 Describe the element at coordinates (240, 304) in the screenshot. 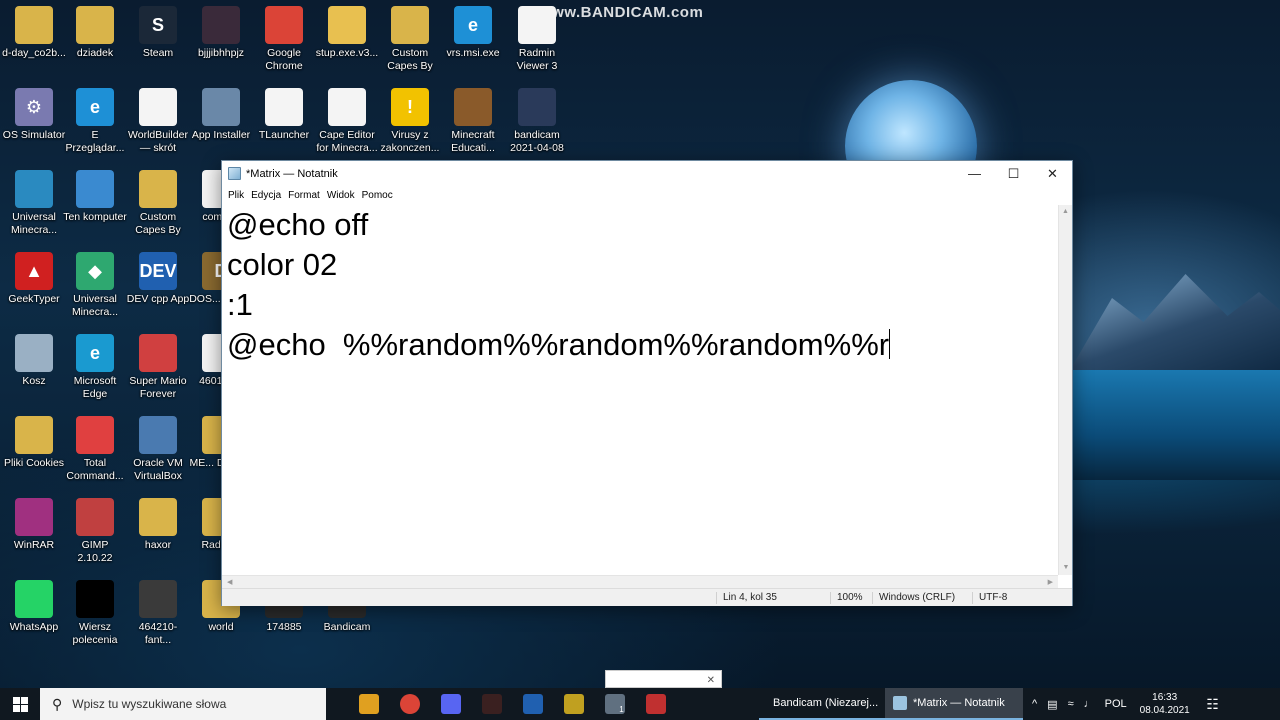

I see `editor-line: :1` at that location.